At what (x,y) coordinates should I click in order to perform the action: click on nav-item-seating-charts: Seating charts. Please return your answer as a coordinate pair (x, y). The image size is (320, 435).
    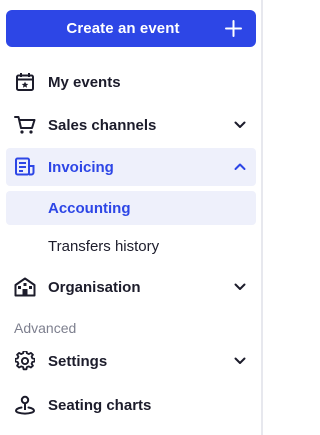
    Looking at the image, I should click on (131, 405).